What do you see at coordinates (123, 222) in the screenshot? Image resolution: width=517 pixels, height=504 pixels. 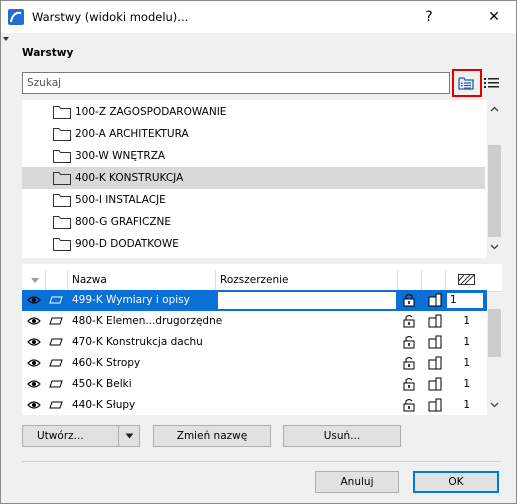 I see `folder-label: 800-G GRAFICZNE` at bounding box center [123, 222].